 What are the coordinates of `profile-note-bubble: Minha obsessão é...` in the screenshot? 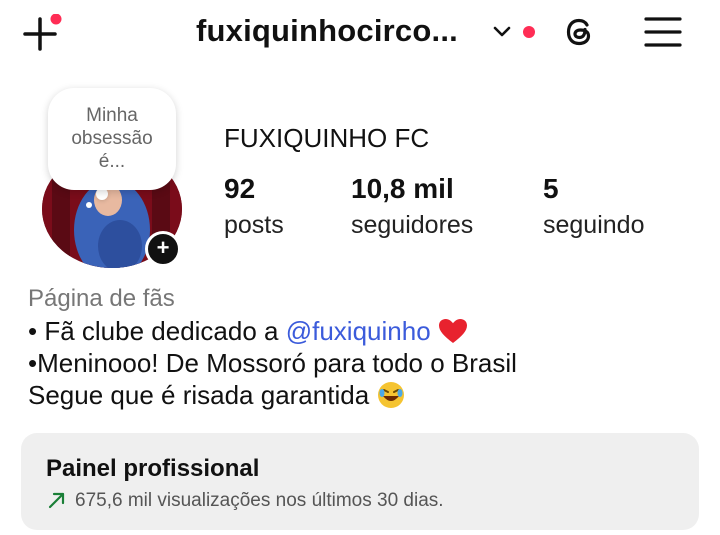 It's located at (112, 139).